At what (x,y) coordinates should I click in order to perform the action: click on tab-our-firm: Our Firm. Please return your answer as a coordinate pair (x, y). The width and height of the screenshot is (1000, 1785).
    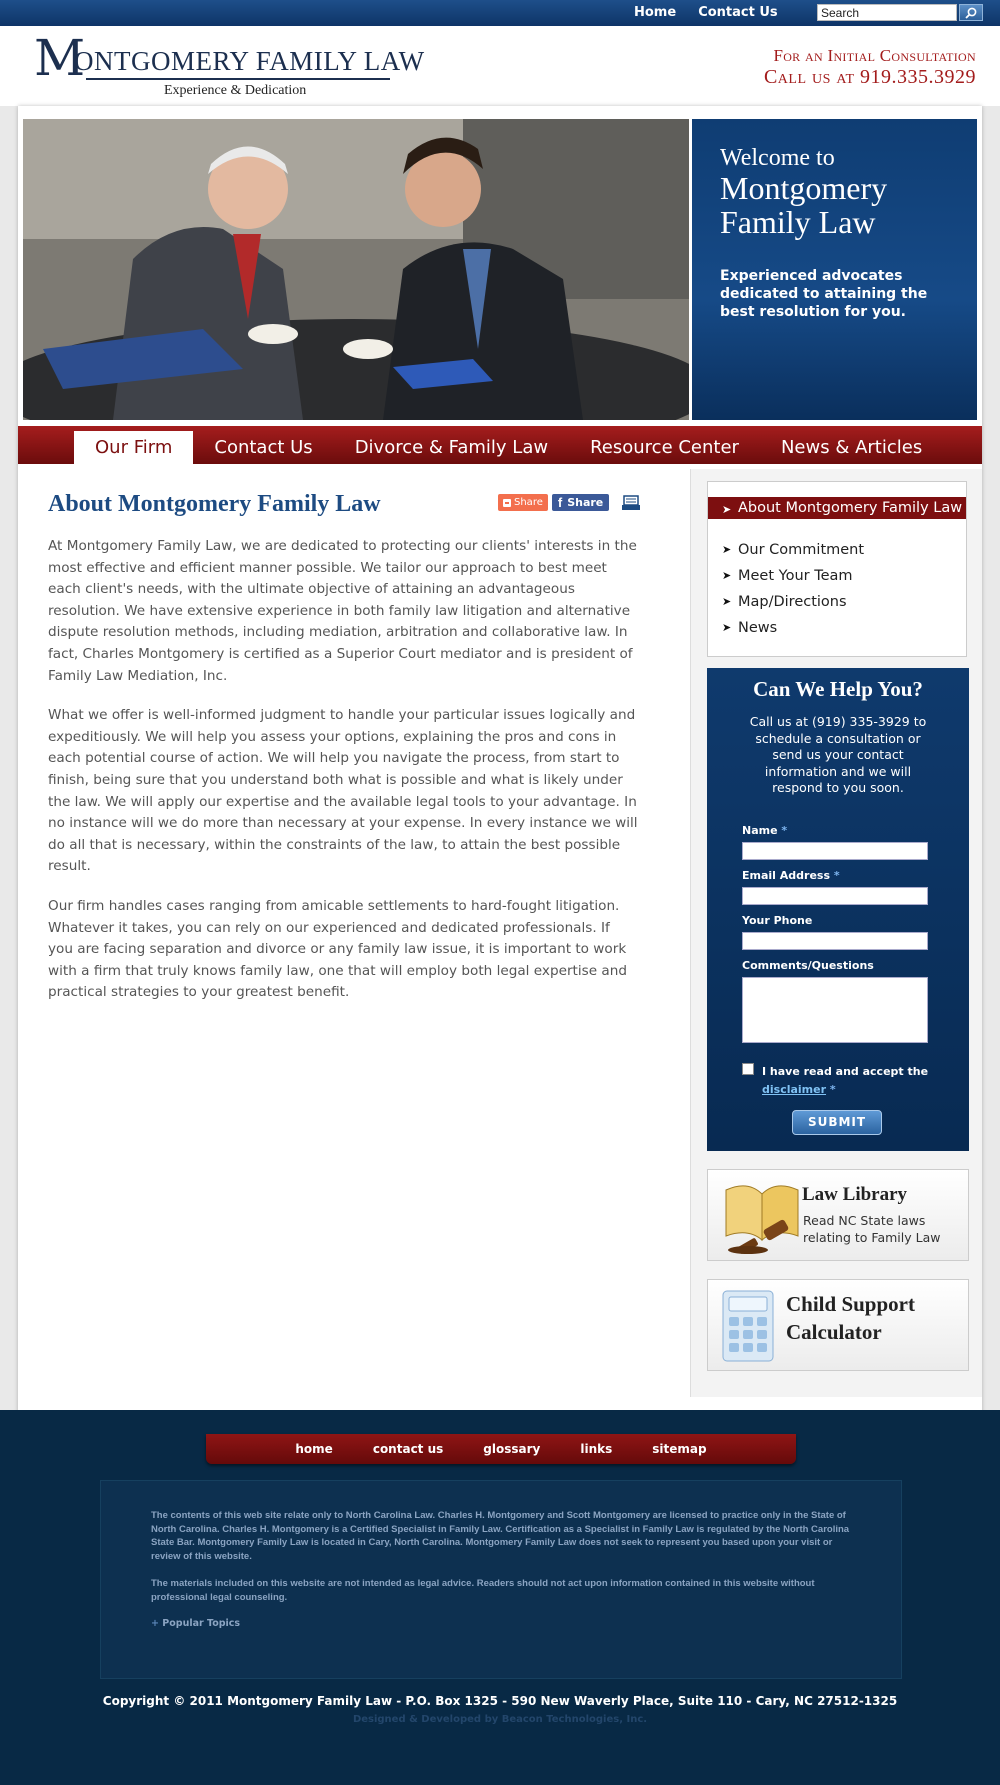
    Looking at the image, I should click on (134, 447).